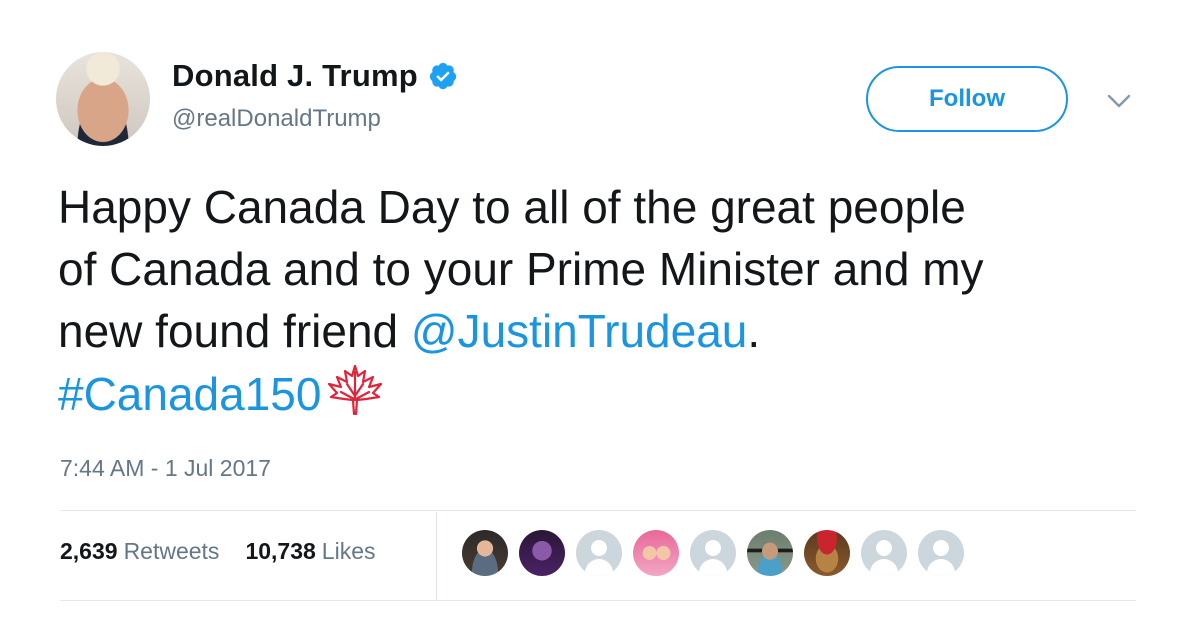 This screenshot has height=617, width=1200. What do you see at coordinates (89, 551) in the screenshot?
I see `retweets-count: 2,639` at bounding box center [89, 551].